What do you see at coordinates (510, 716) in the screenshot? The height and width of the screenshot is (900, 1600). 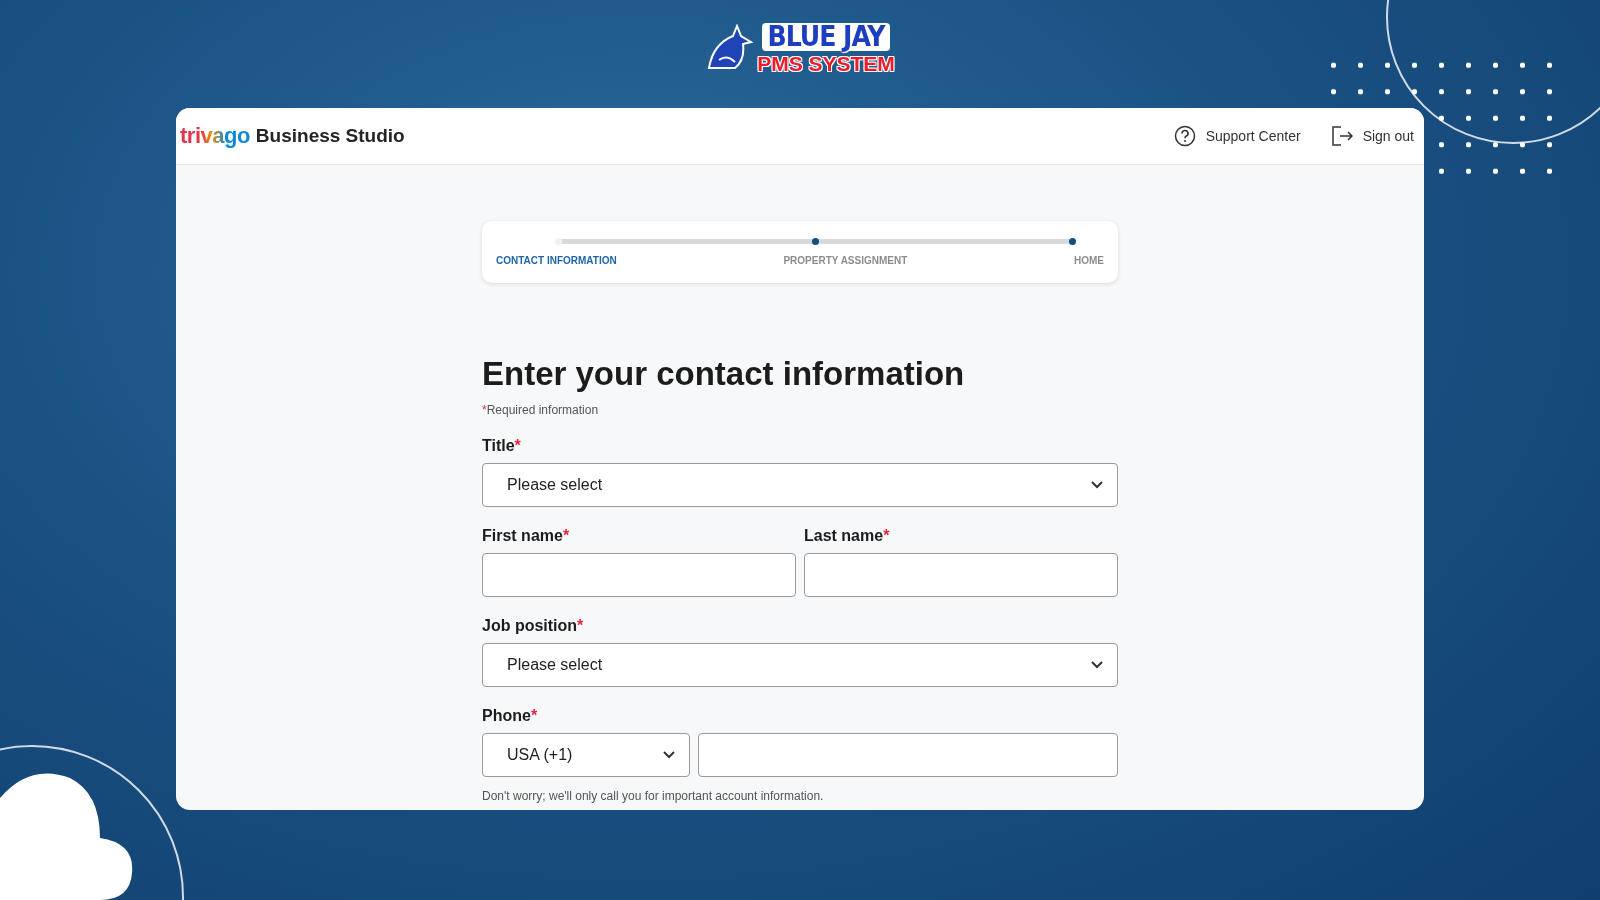 I see `field-label: Phone*` at bounding box center [510, 716].